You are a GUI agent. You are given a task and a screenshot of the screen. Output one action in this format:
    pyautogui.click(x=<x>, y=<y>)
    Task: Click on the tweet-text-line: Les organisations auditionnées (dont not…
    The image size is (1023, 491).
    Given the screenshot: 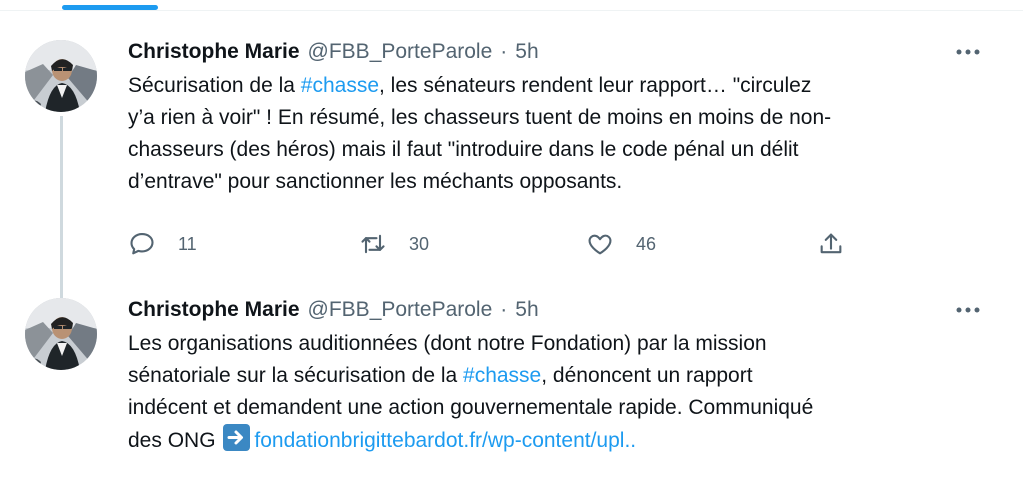 What is the action you would take?
    pyautogui.click(x=447, y=343)
    